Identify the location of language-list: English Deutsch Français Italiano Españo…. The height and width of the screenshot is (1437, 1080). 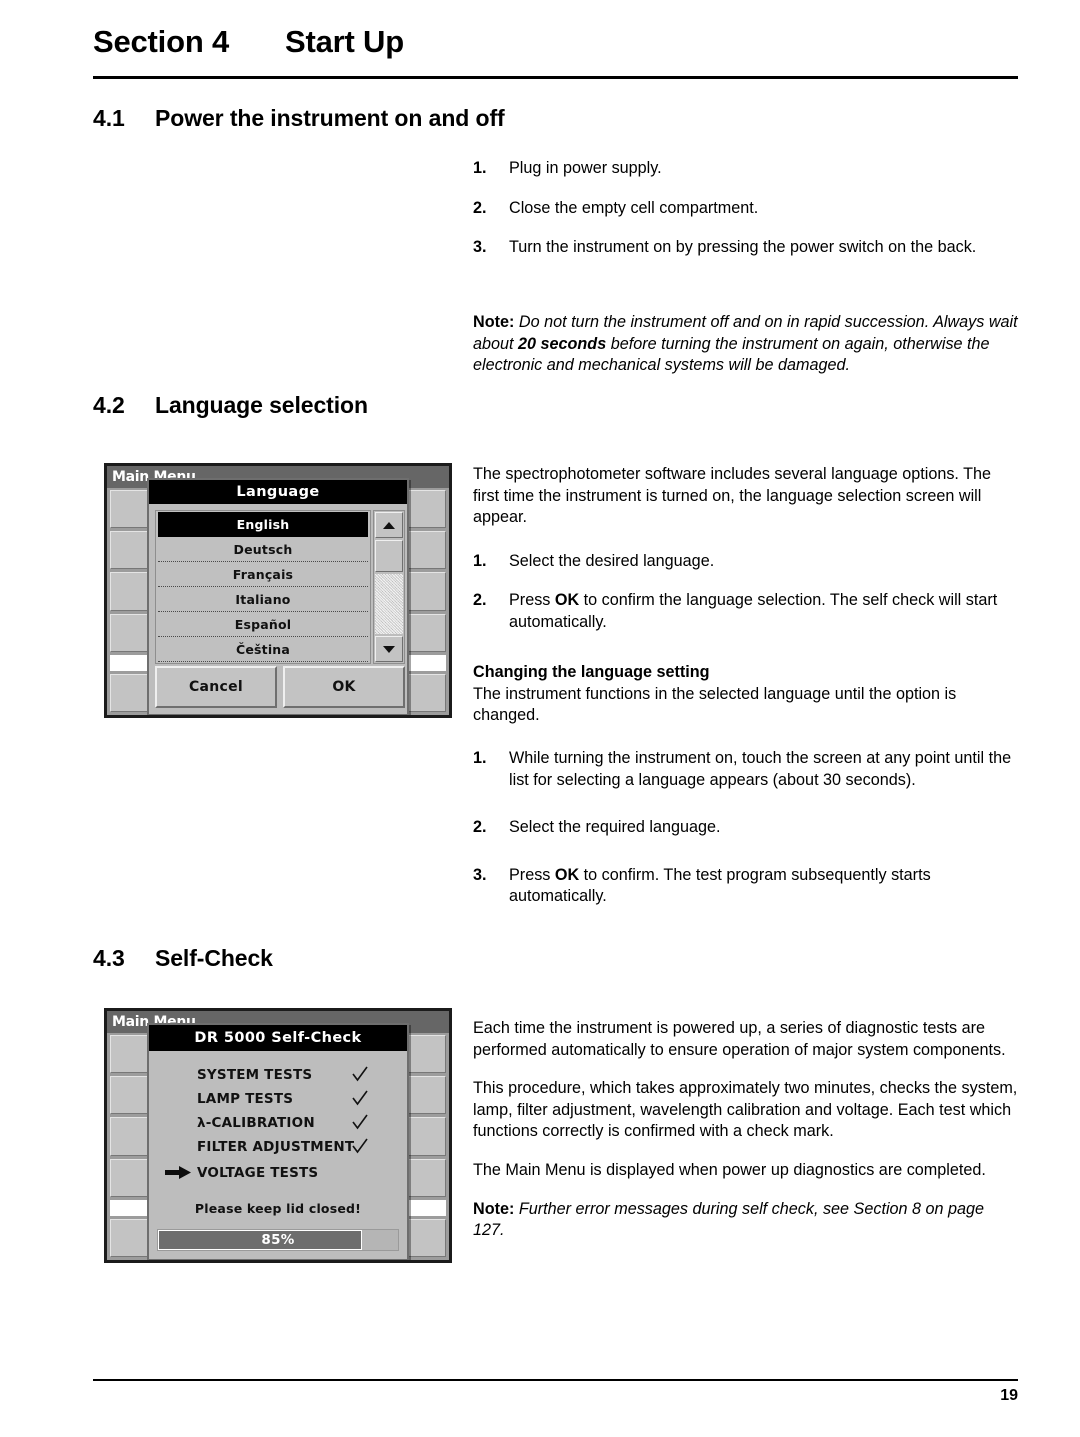
(263, 587).